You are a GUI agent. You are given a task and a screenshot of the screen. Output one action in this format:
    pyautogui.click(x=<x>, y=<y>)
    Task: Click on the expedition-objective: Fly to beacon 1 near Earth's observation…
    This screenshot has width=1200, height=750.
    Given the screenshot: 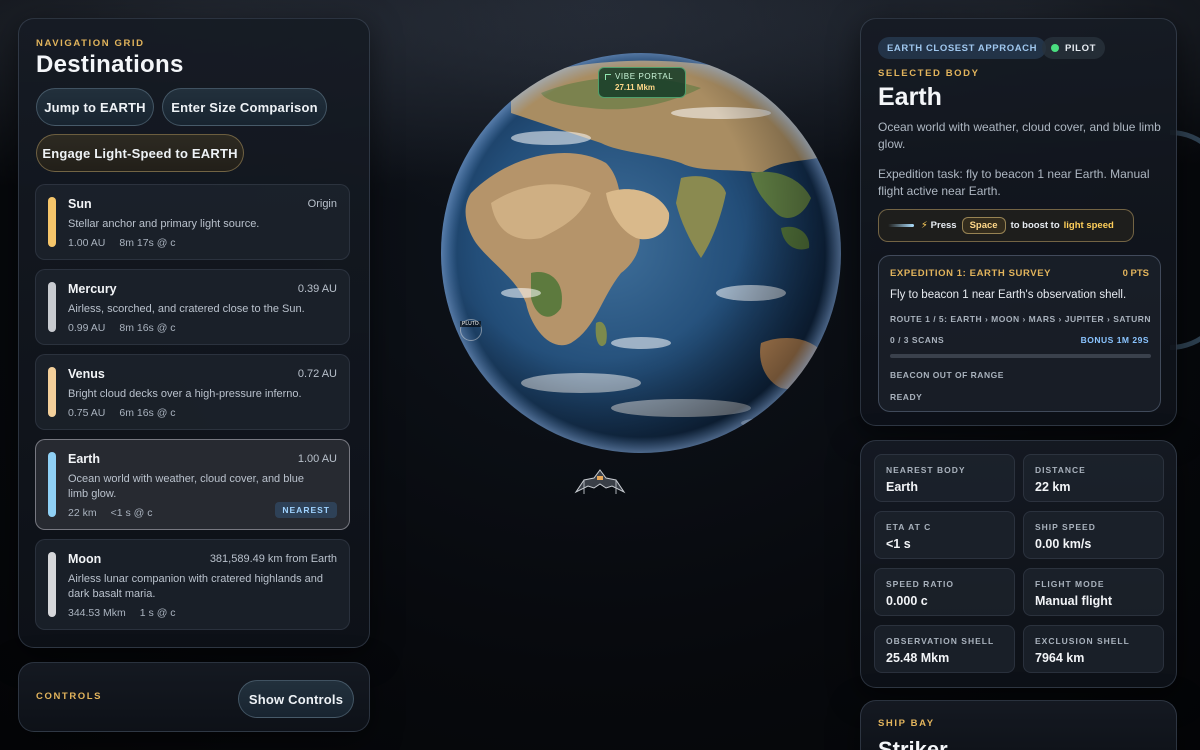 What is the action you would take?
    pyautogui.click(x=1008, y=295)
    